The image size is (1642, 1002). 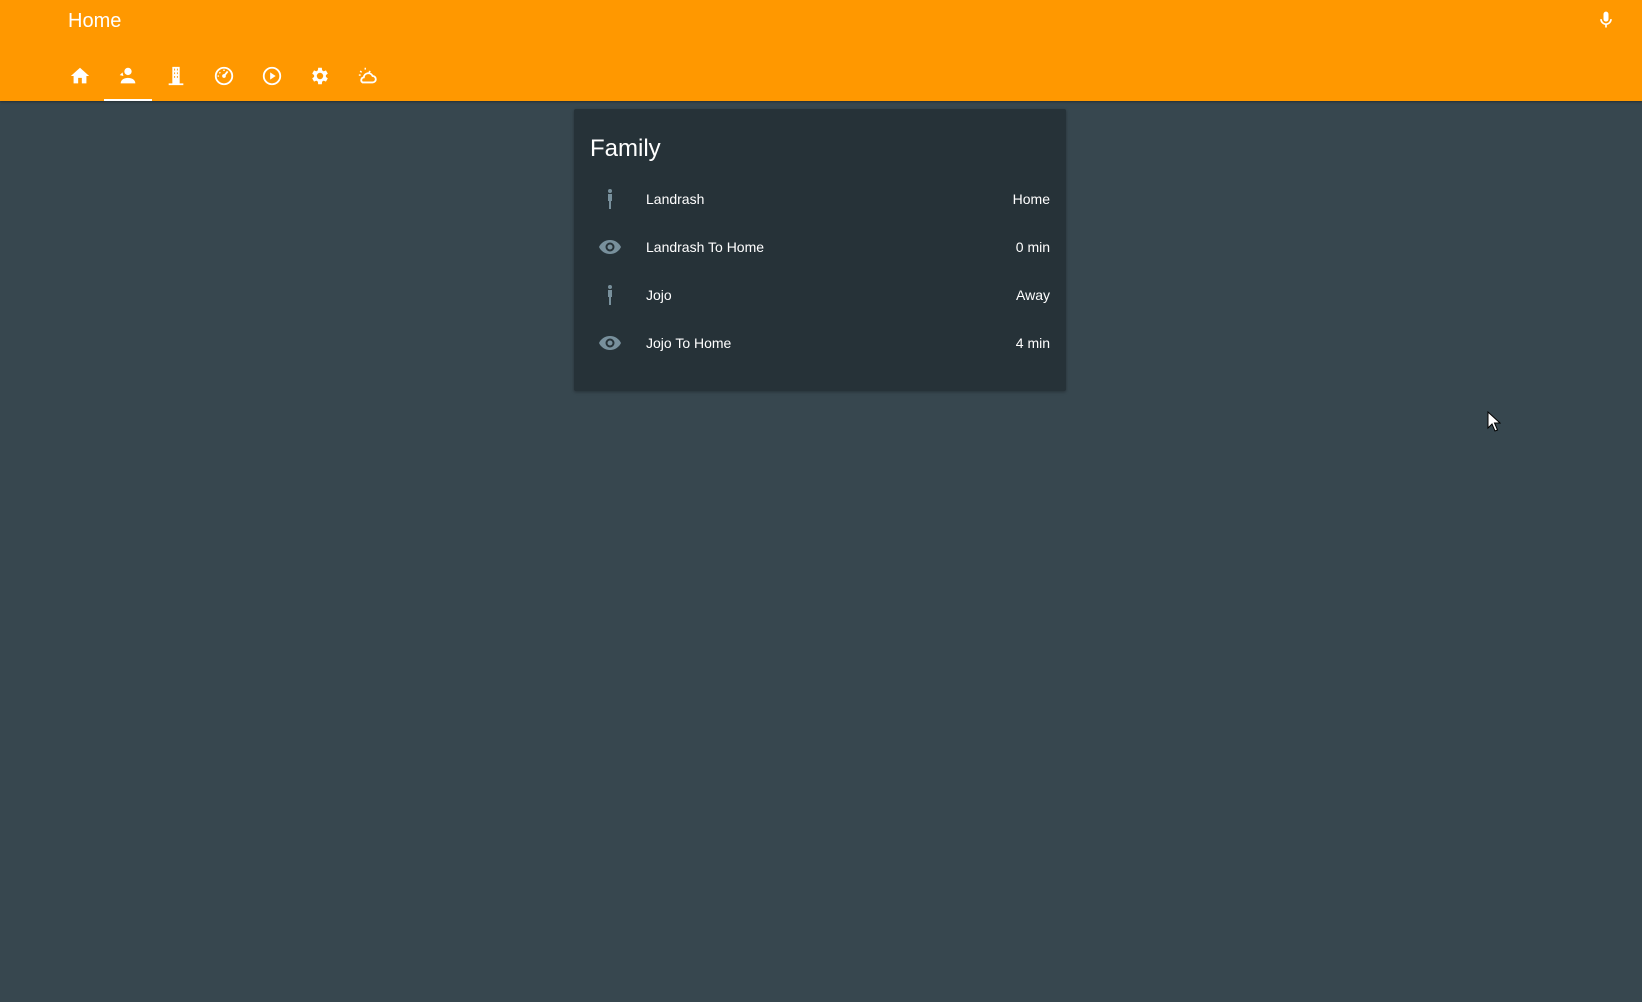 What do you see at coordinates (1031, 199) in the screenshot?
I see `entity-state: Home` at bounding box center [1031, 199].